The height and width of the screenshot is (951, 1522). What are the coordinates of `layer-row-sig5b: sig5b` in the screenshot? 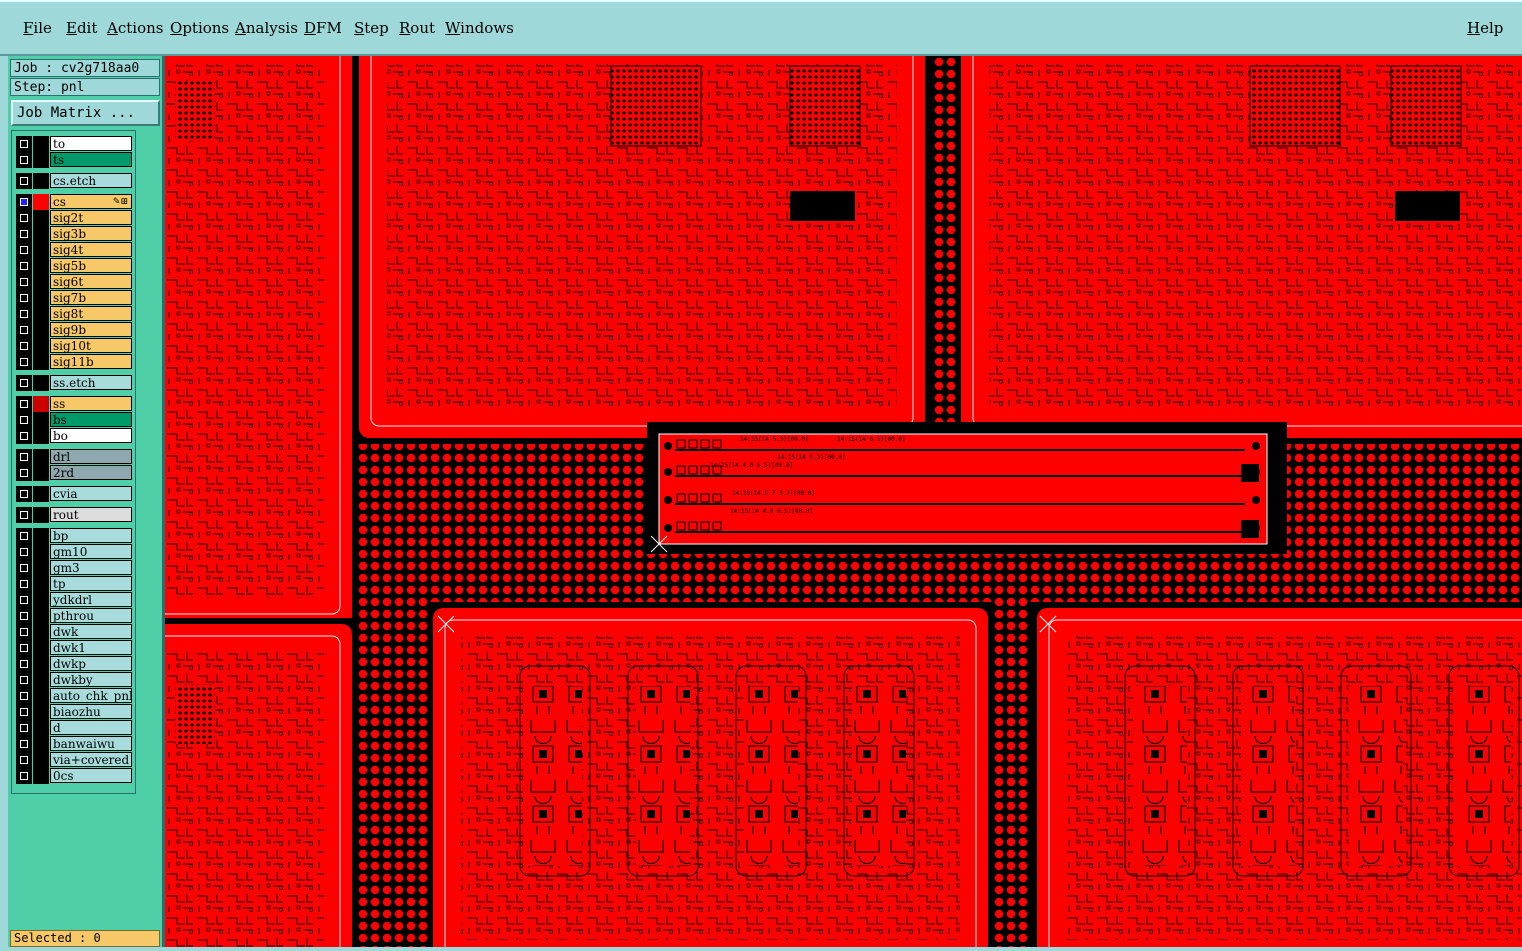 It's located at (75, 266).